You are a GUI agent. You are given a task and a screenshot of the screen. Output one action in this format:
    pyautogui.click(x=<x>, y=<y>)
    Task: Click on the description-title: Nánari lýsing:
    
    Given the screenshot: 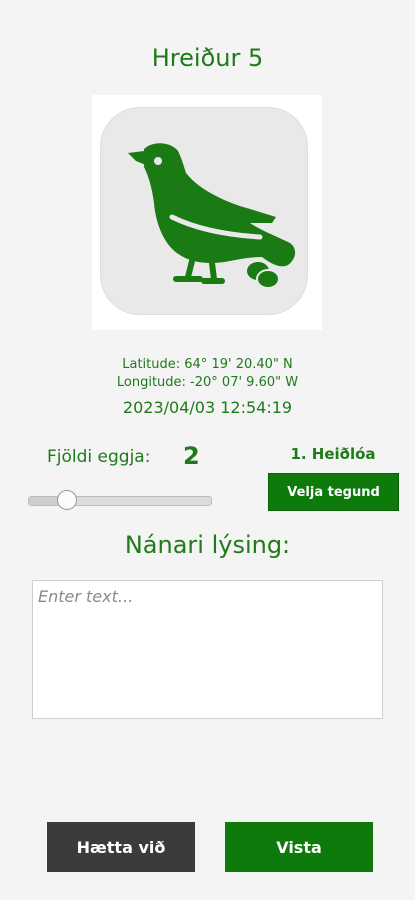 What is the action you would take?
    pyautogui.click(x=207, y=545)
    